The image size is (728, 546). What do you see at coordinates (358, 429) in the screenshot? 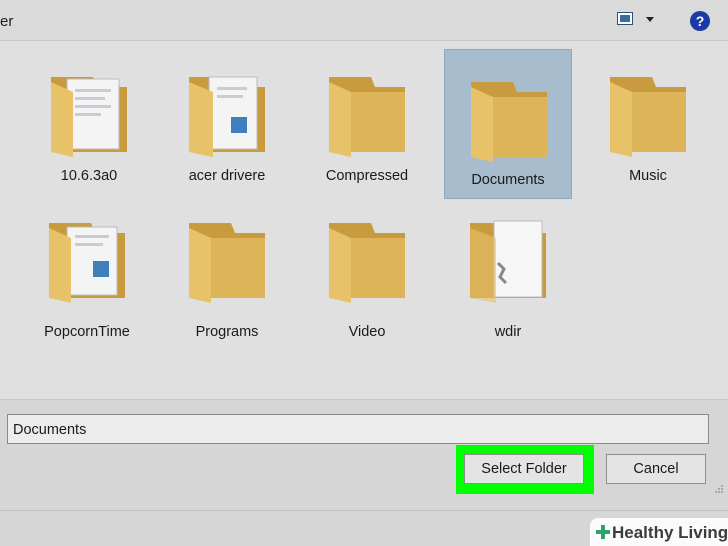
I see `folder-name-field: Documents` at bounding box center [358, 429].